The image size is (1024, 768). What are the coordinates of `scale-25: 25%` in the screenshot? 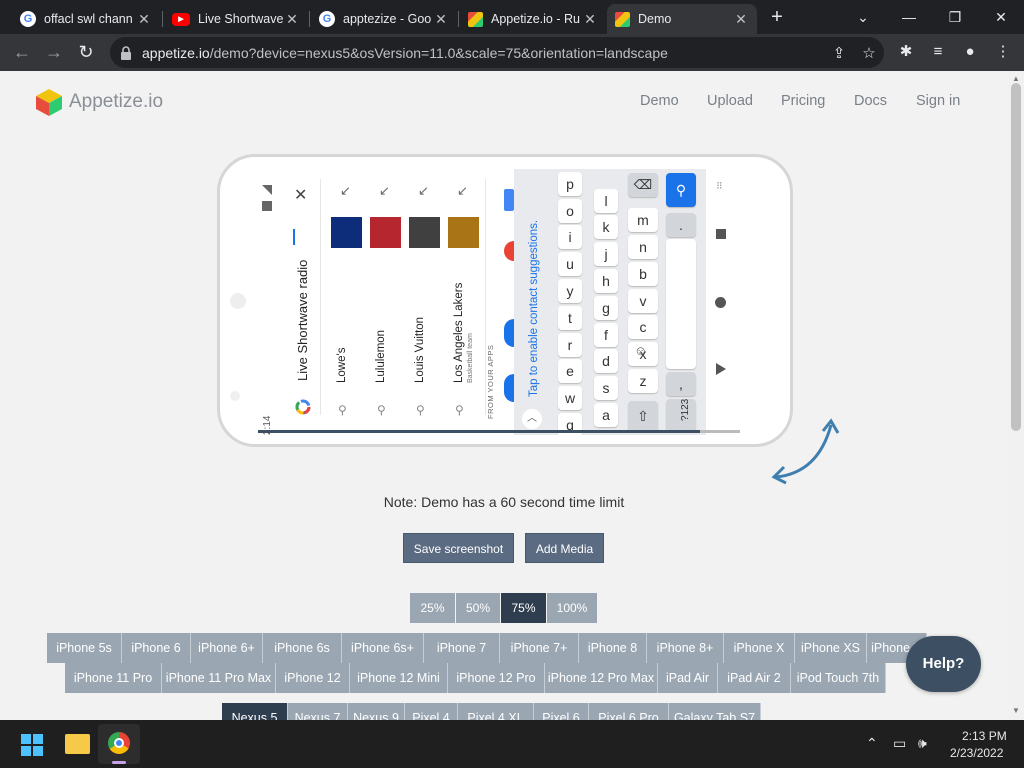 It's located at (432, 608).